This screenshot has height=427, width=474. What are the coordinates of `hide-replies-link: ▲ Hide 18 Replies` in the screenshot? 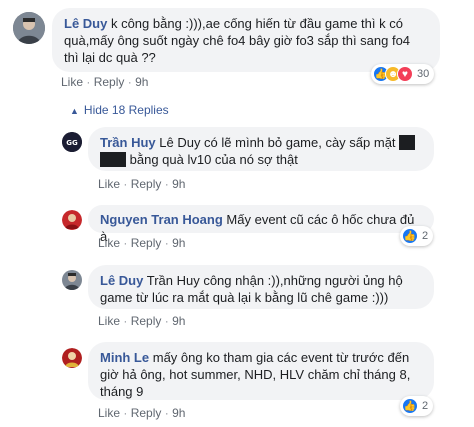 It's located at (119, 110).